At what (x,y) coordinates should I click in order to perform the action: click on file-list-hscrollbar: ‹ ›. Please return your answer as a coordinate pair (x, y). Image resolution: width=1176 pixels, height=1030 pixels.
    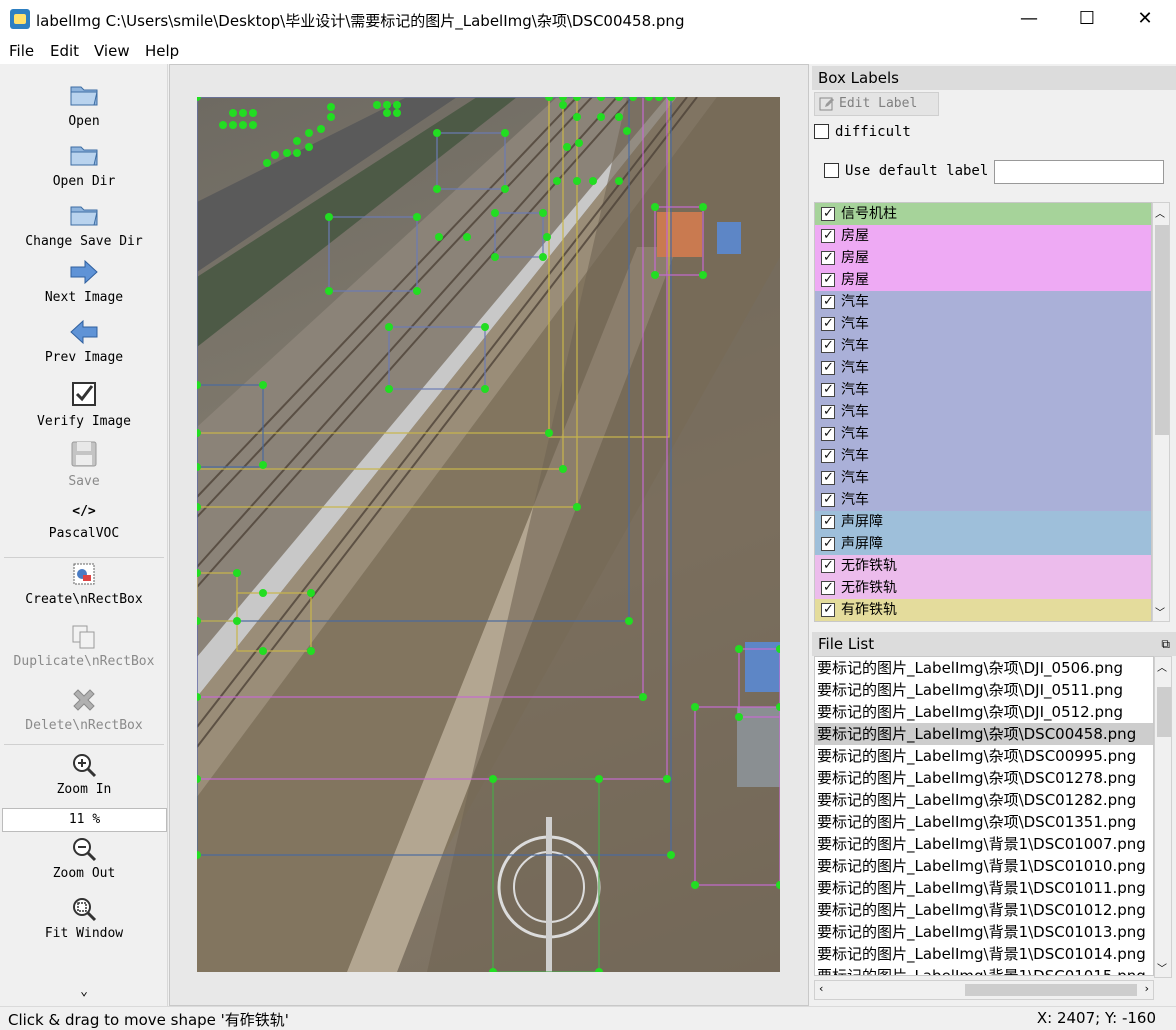
    Looking at the image, I should click on (984, 990).